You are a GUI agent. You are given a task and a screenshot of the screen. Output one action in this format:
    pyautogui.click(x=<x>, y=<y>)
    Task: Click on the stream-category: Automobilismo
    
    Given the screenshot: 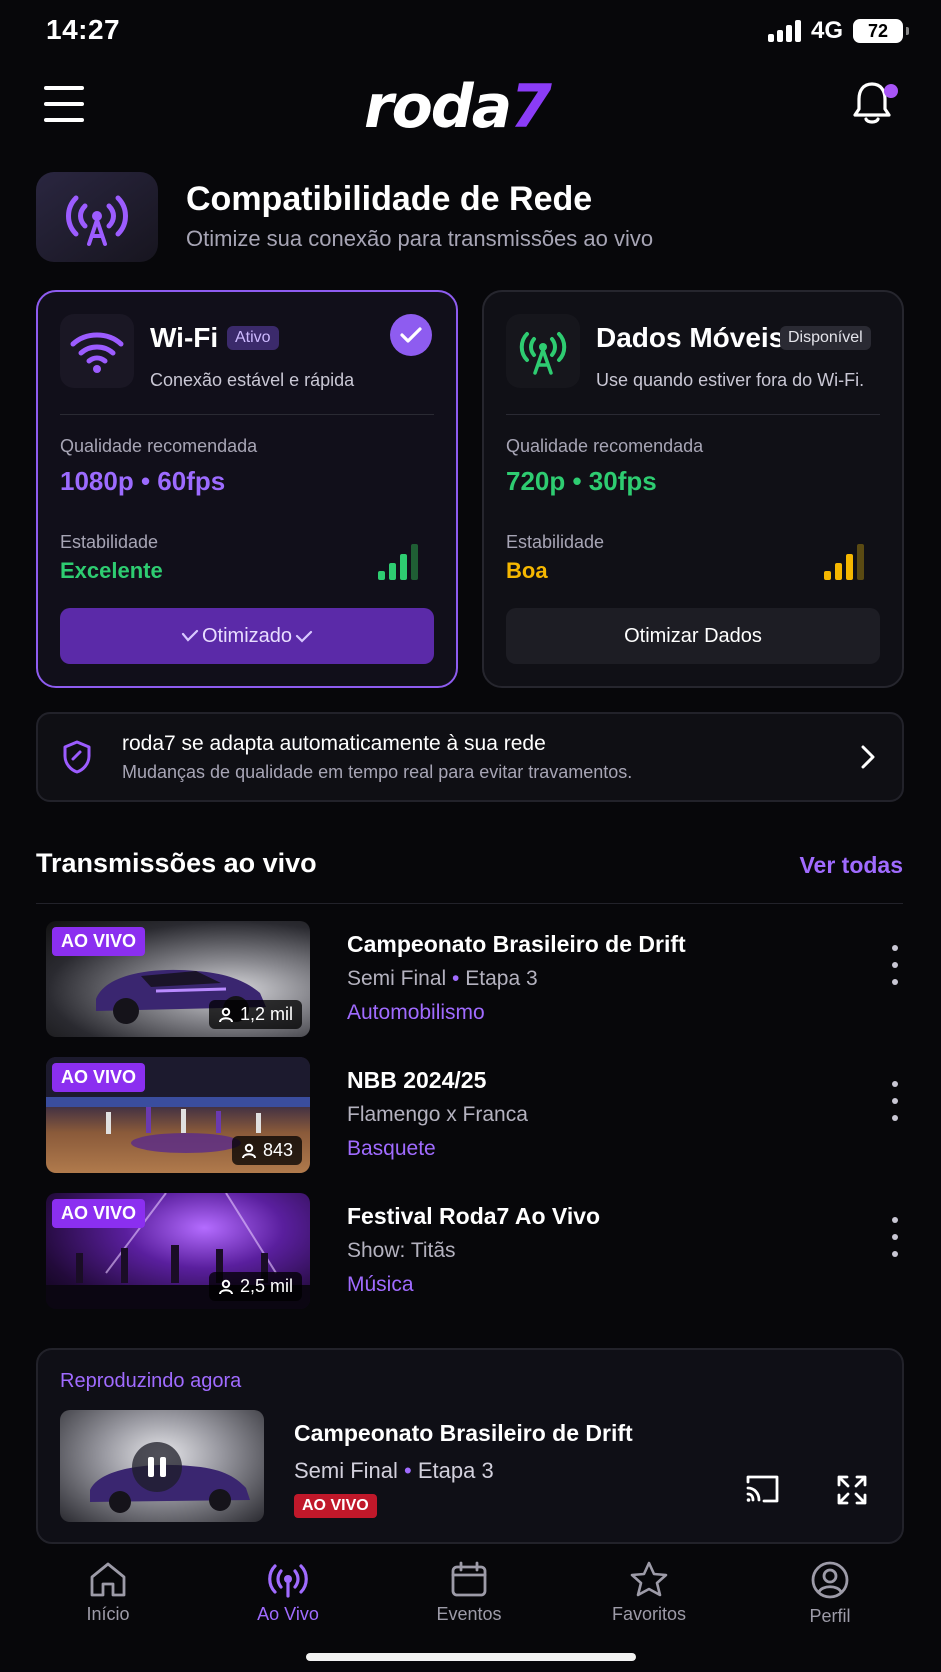 What is the action you would take?
    pyautogui.click(x=416, y=1013)
    